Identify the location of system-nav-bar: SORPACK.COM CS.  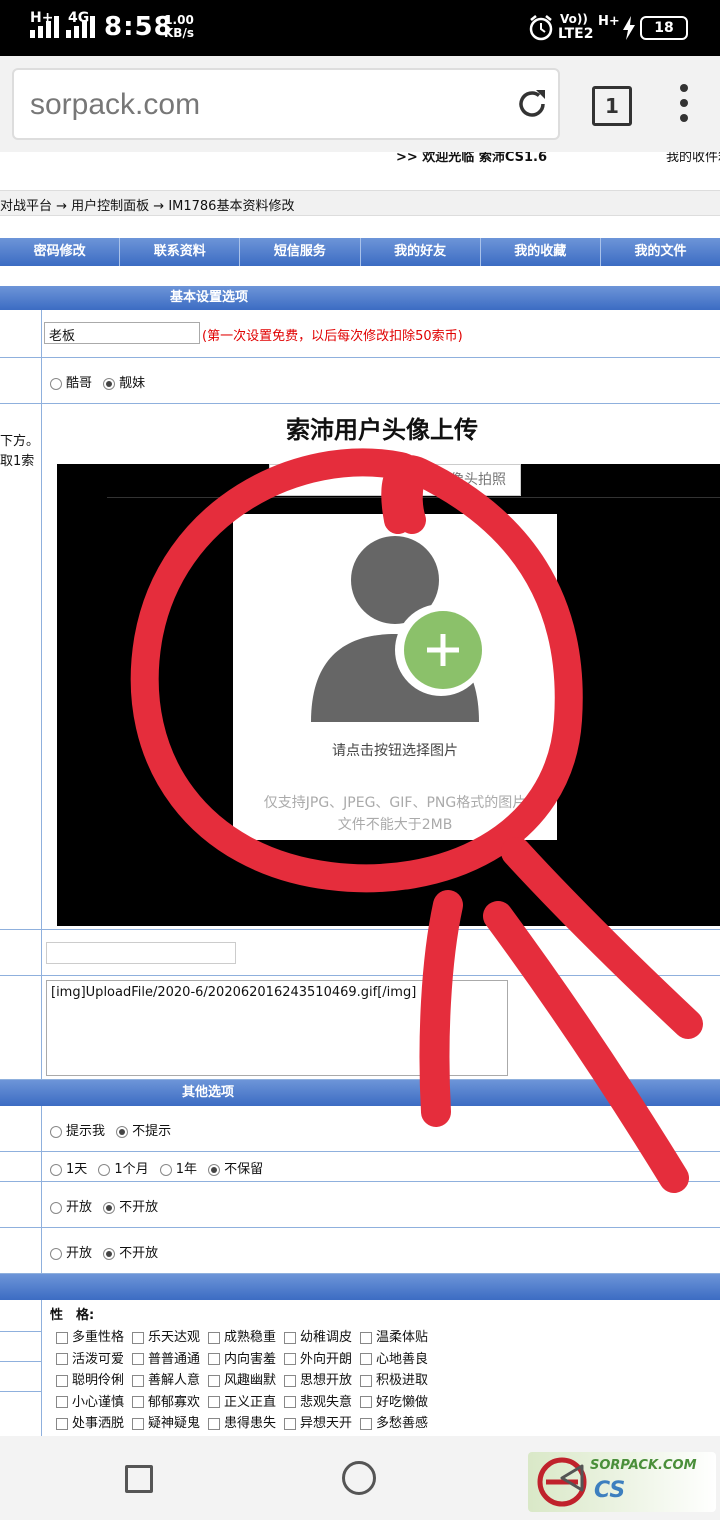
(360, 1478).